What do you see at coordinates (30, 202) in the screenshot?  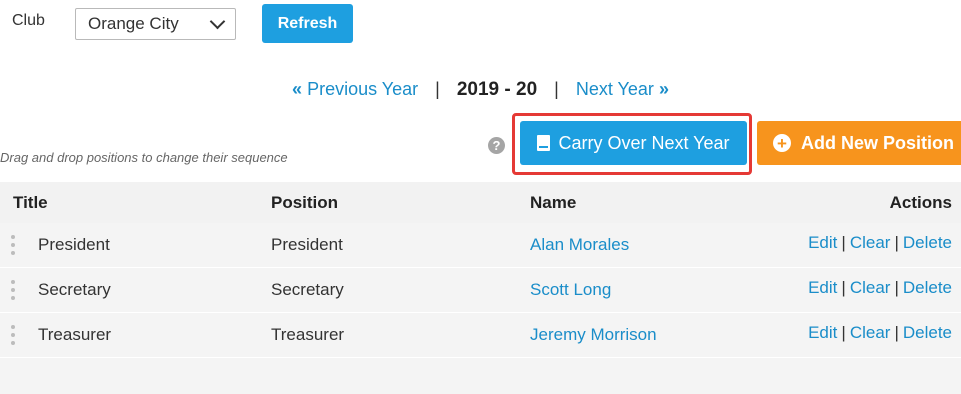 I see `header-title: Title` at bounding box center [30, 202].